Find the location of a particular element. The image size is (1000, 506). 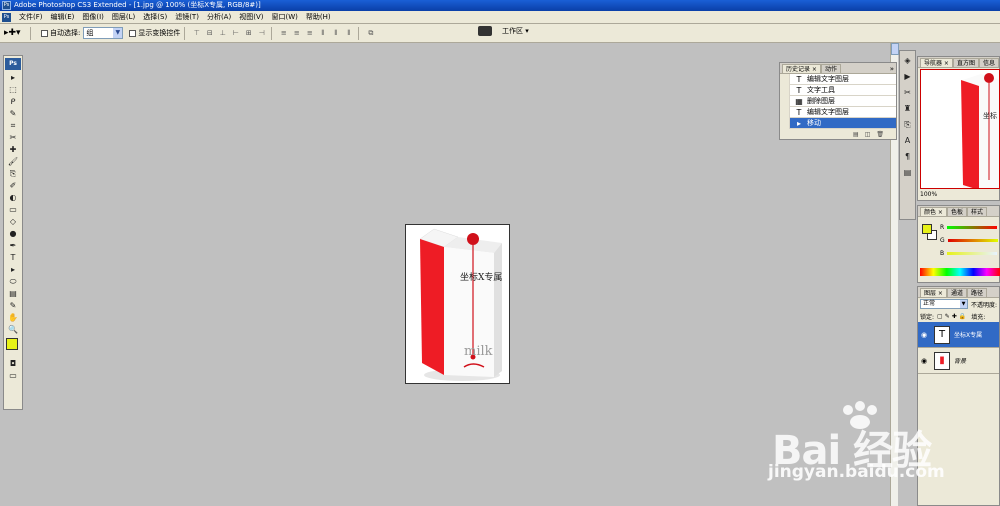

screen-mode-icon: ▭ is located at coordinates (13, 375).